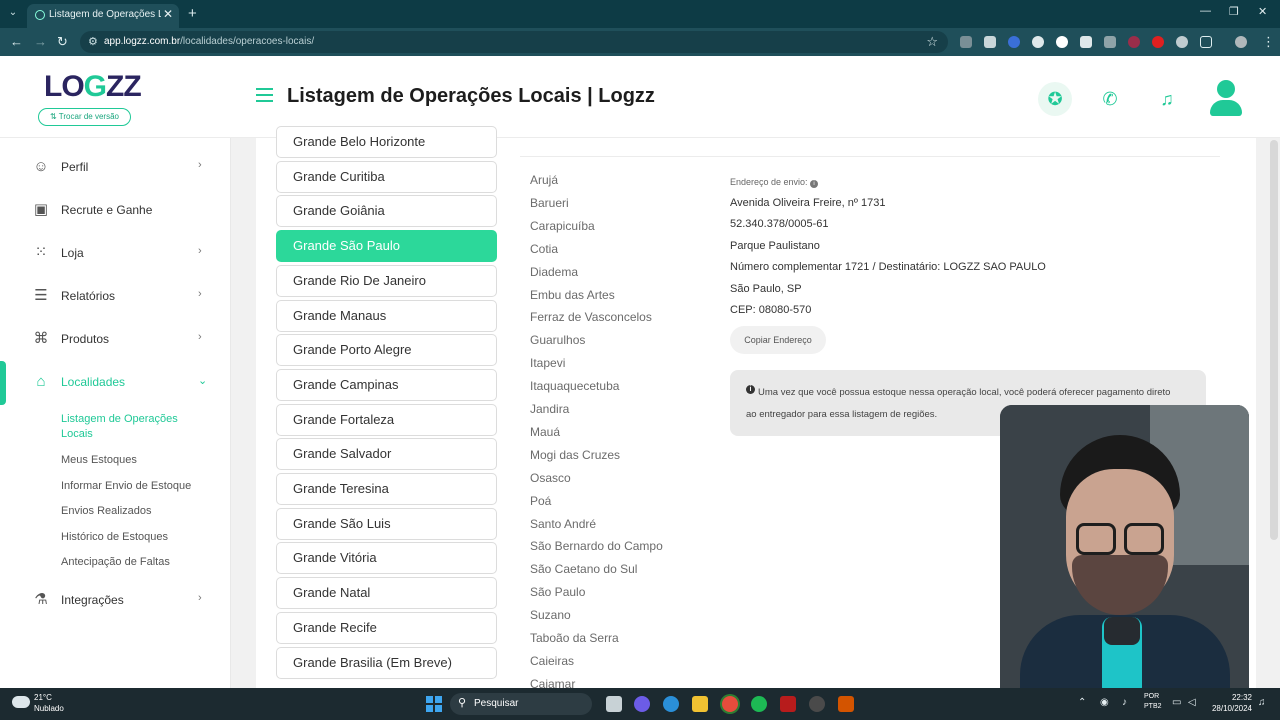  Describe the element at coordinates (671, 704) in the screenshot. I see `edge-icon` at that location.